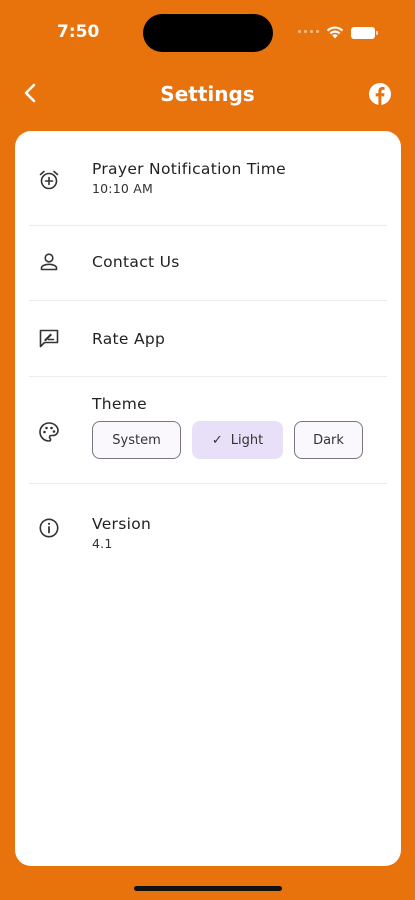 Image resolution: width=415 pixels, height=900 pixels. I want to click on theme-system-button: System, so click(136, 440).